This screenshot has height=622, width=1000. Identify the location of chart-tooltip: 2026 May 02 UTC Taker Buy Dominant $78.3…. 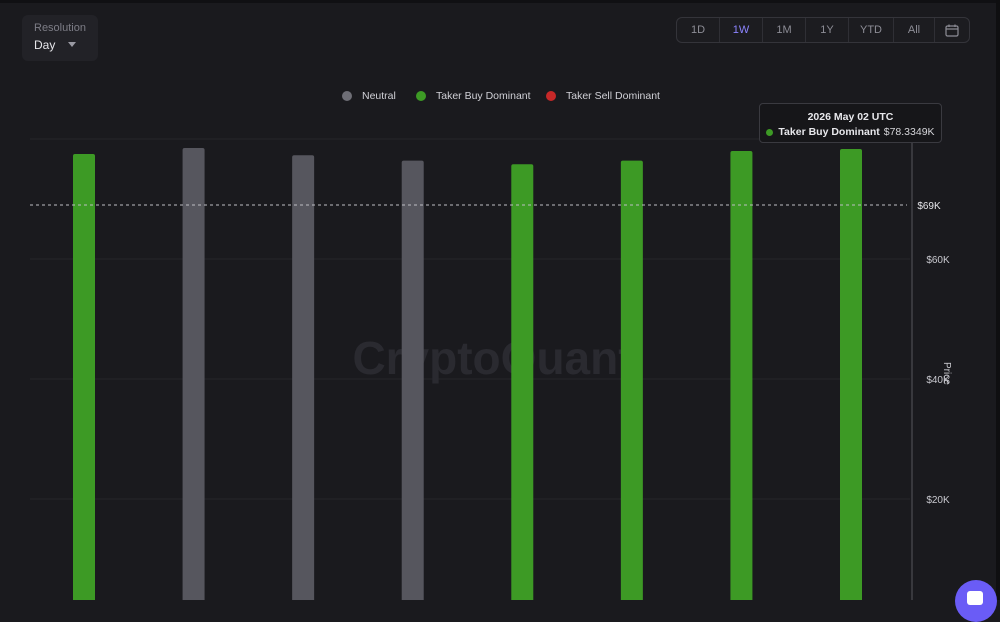
(850, 123).